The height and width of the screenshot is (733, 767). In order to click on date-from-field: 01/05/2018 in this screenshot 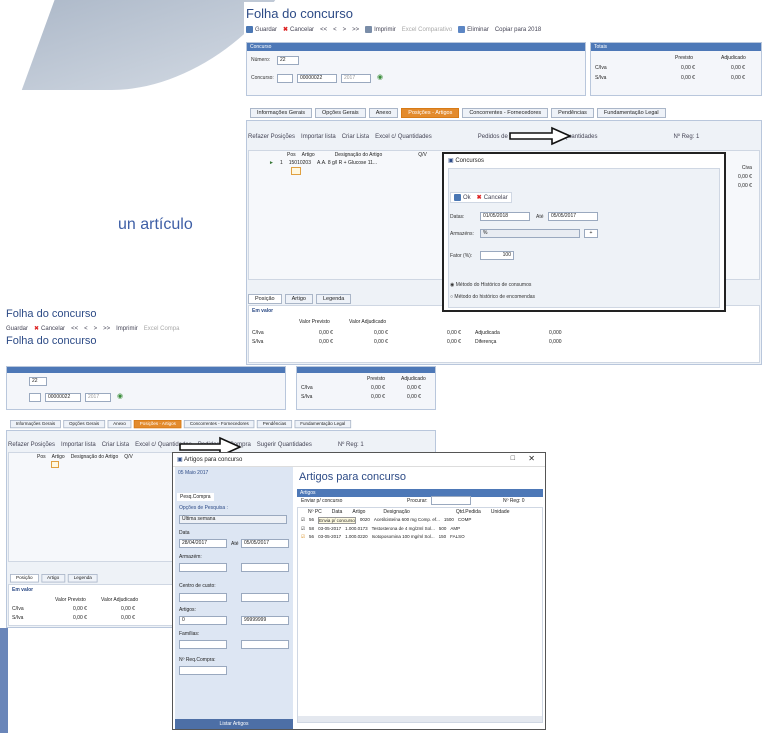, I will do `click(505, 216)`.